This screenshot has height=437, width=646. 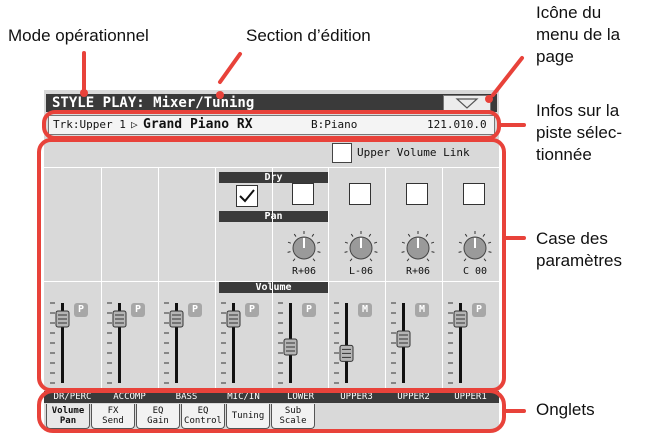 I want to click on tab: EQ Gain, so click(x=158, y=416).